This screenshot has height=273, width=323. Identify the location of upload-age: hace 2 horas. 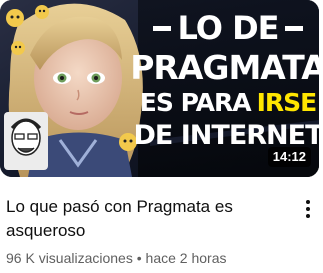
(186, 258).